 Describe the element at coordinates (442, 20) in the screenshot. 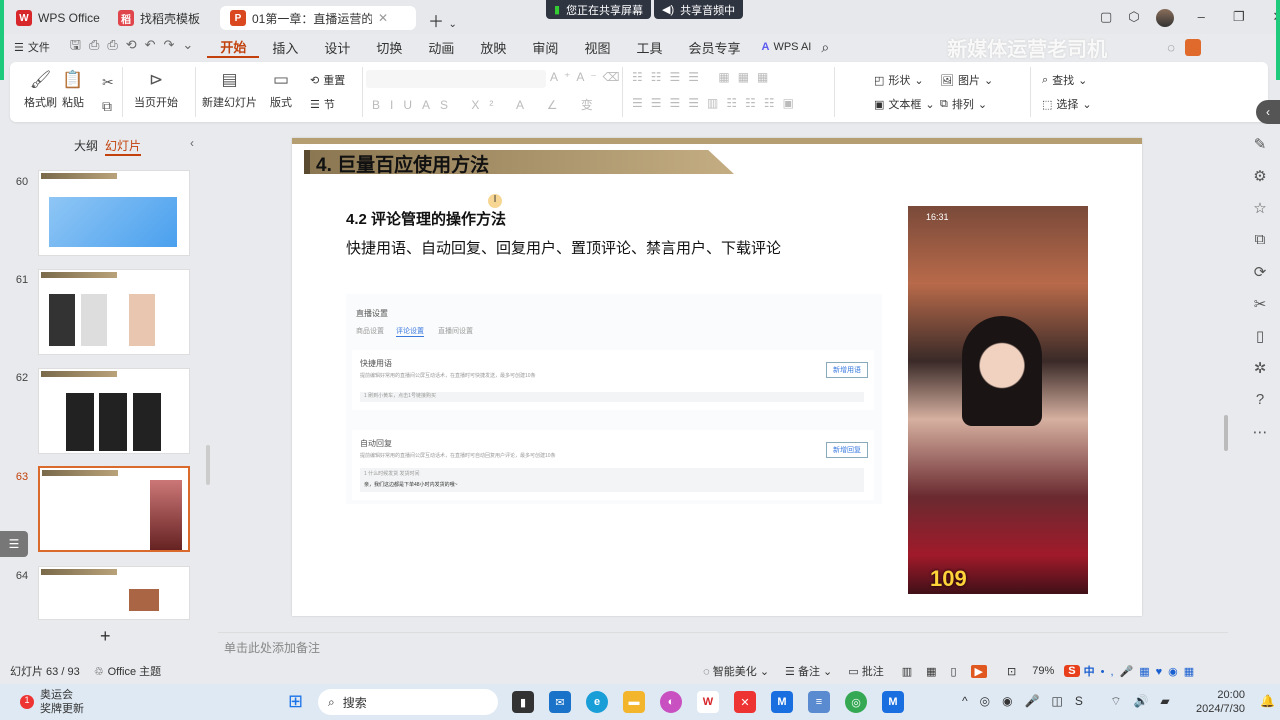

I see `new-tab-icon: ＋ ⌄` at that location.